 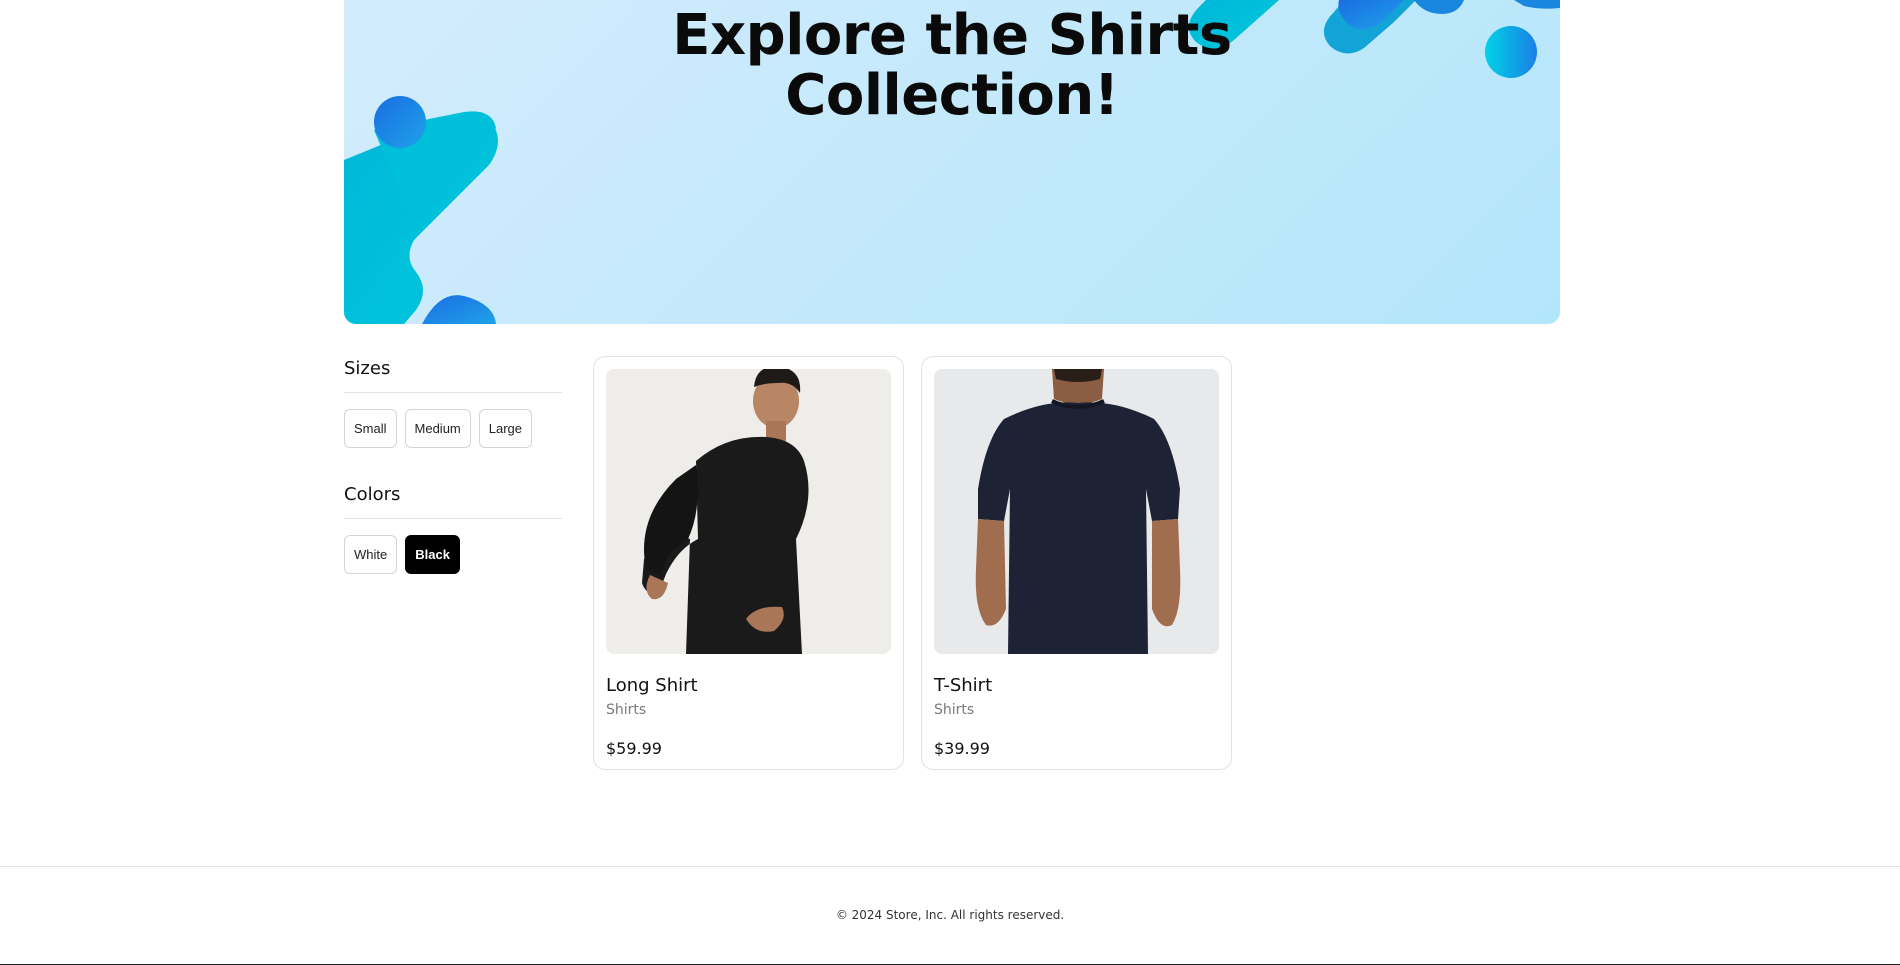 What do you see at coordinates (1076, 511) in the screenshot?
I see `product-image-t-shirt` at bounding box center [1076, 511].